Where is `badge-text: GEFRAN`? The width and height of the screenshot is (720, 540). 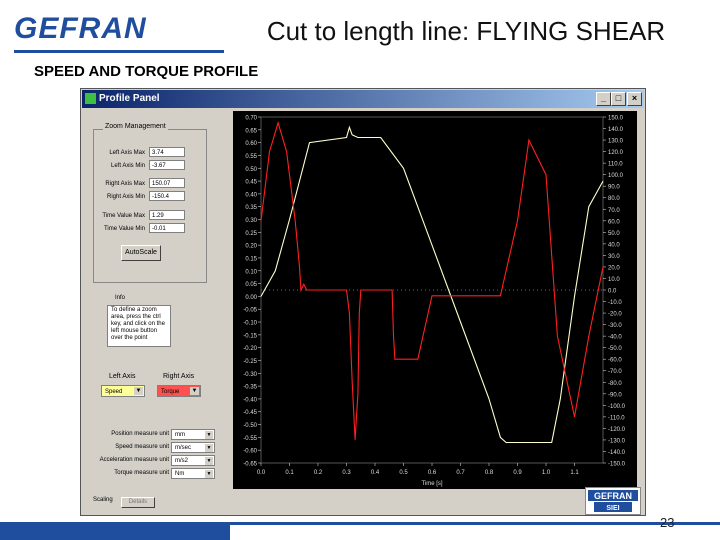
badge-text: GEFRAN is located at coordinates (613, 496).